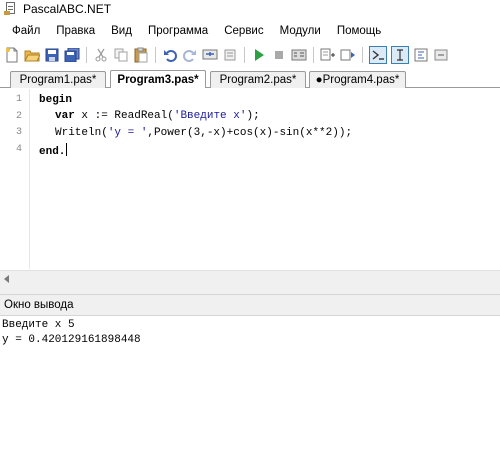 The image size is (500, 456). Describe the element at coordinates (300, 31) in the screenshot. I see `menu-modules: Модули` at that location.